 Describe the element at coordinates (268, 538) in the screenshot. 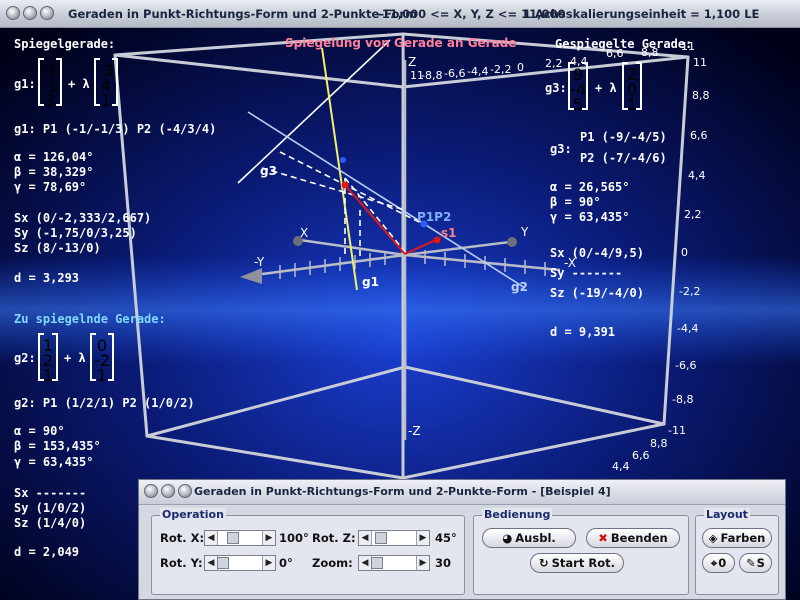

I see `rot-x-right-arrow-icon: ▶` at that location.